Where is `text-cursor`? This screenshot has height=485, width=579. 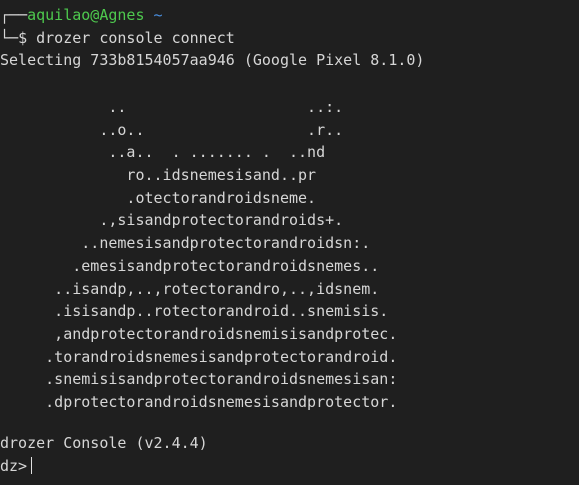 text-cursor is located at coordinates (32, 465).